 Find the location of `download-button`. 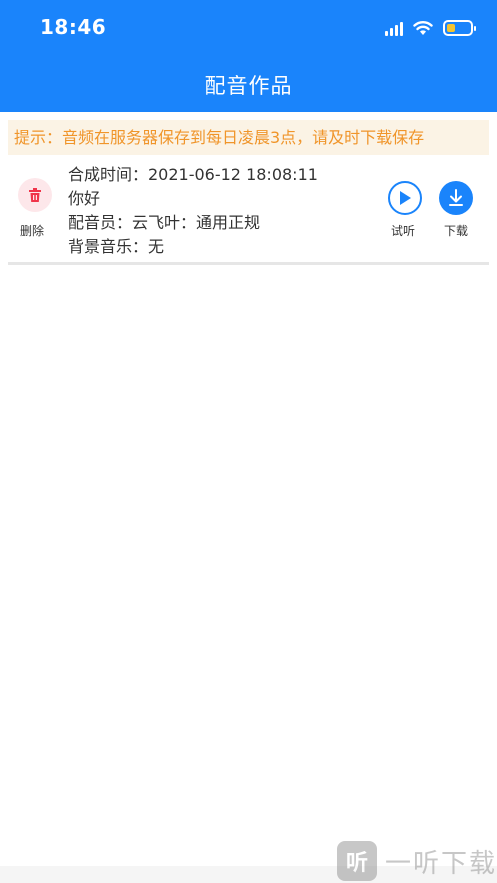

download-button is located at coordinates (456, 198).